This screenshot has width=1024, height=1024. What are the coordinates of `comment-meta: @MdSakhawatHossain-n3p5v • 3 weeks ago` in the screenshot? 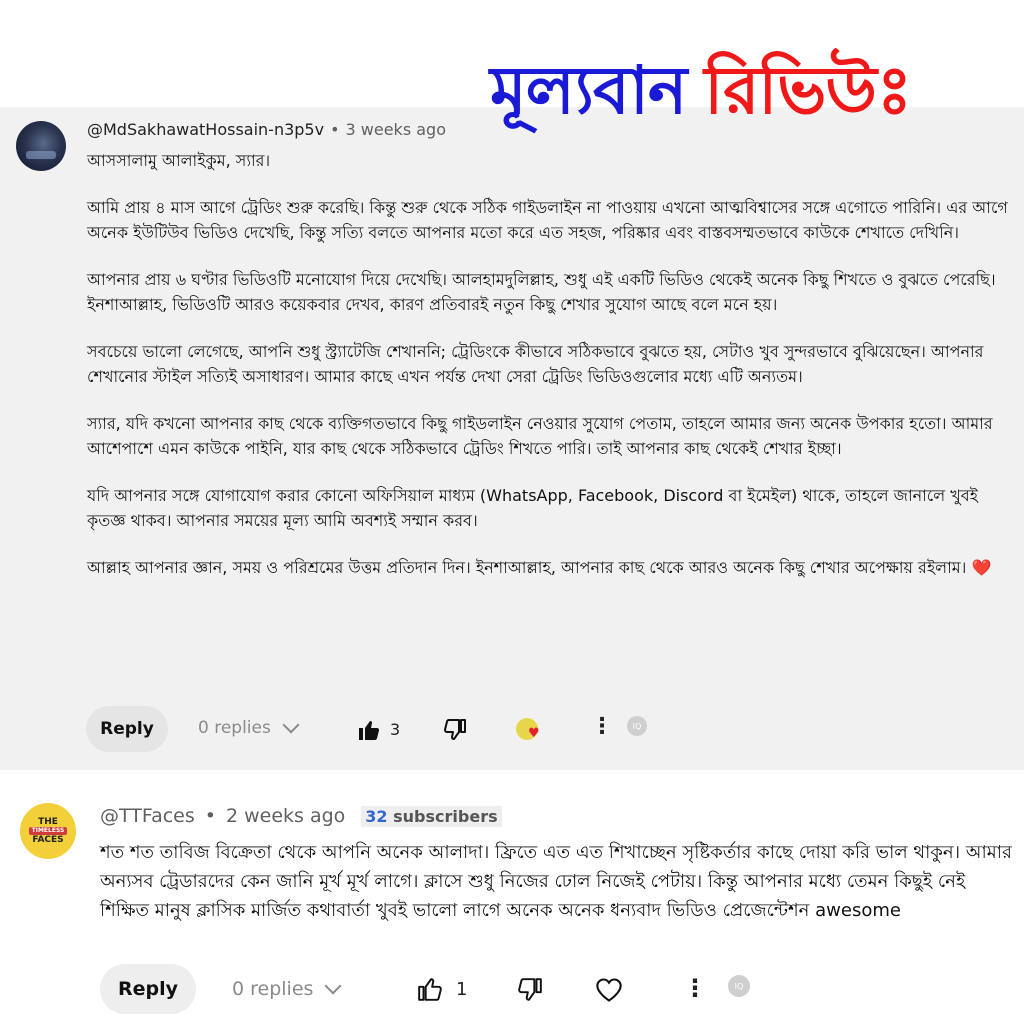 It's located at (266, 129).